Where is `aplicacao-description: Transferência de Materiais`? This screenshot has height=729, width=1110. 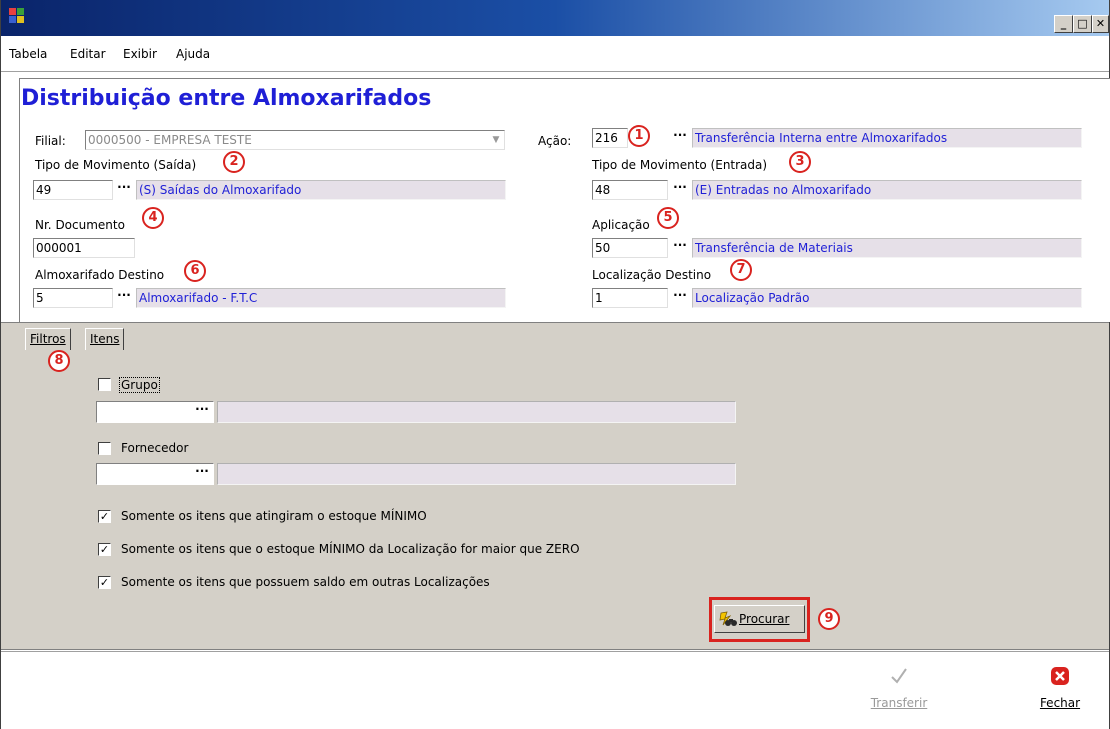 aplicacao-description: Transferência de Materiais is located at coordinates (887, 248).